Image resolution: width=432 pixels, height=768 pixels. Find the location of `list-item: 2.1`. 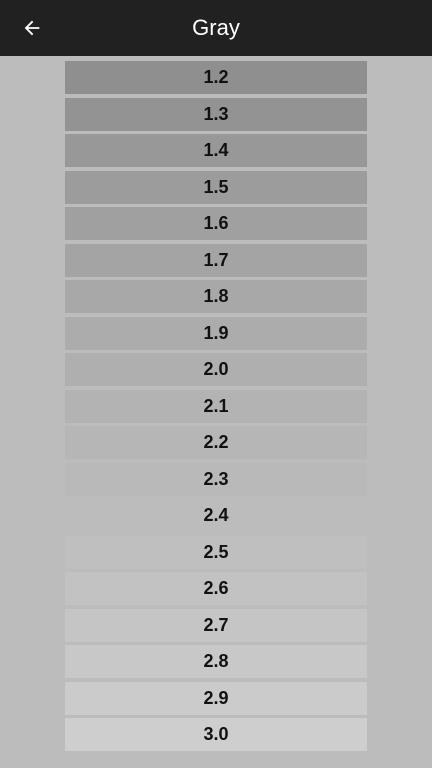

list-item: 2.1 is located at coordinates (216, 406).